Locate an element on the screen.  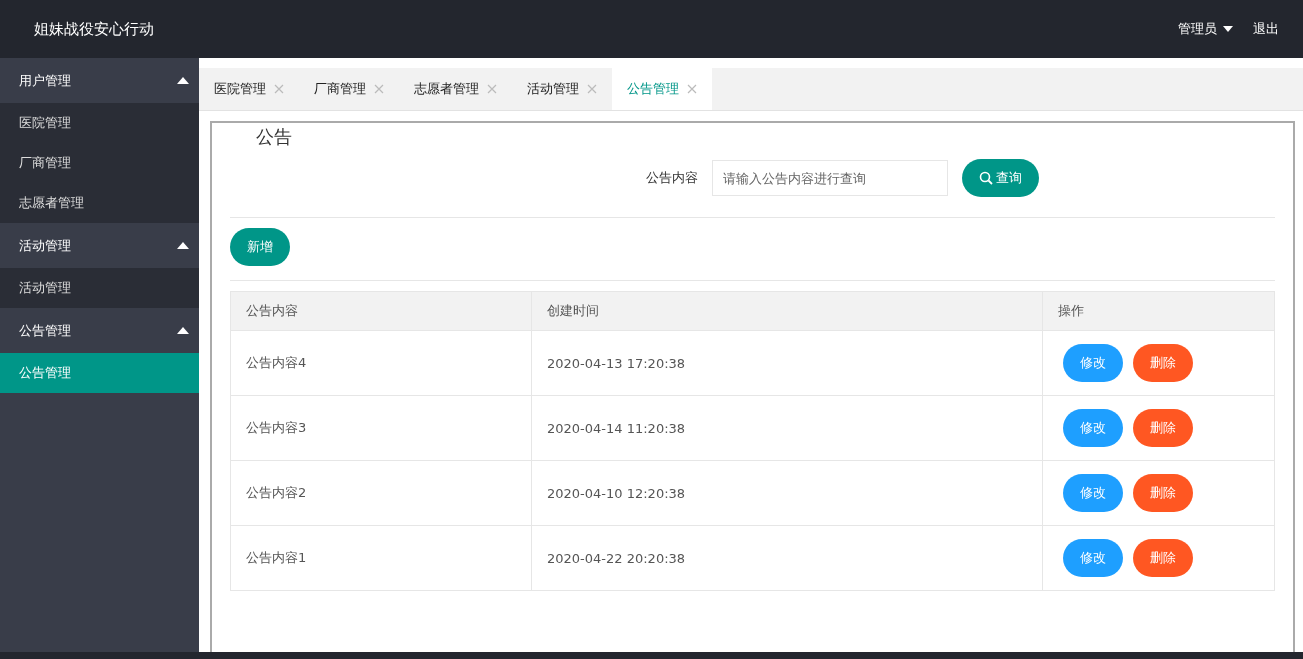
search-button: 查询 is located at coordinates (1000, 178).